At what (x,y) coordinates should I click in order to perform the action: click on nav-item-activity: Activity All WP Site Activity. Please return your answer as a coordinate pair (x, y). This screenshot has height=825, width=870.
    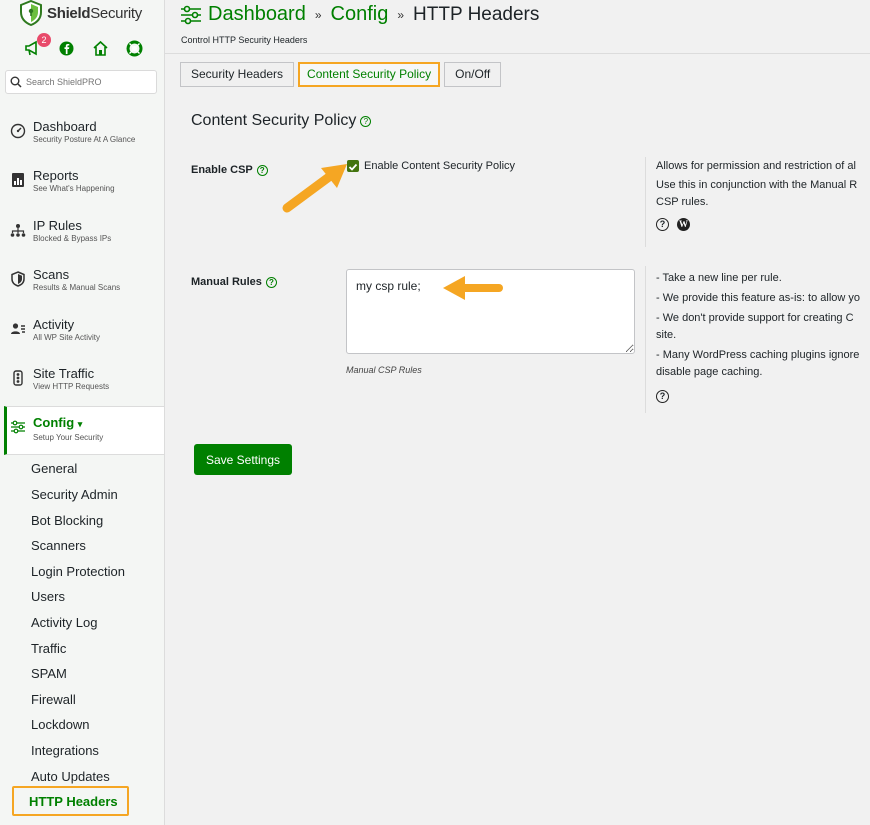
    Looking at the image, I should click on (55, 330).